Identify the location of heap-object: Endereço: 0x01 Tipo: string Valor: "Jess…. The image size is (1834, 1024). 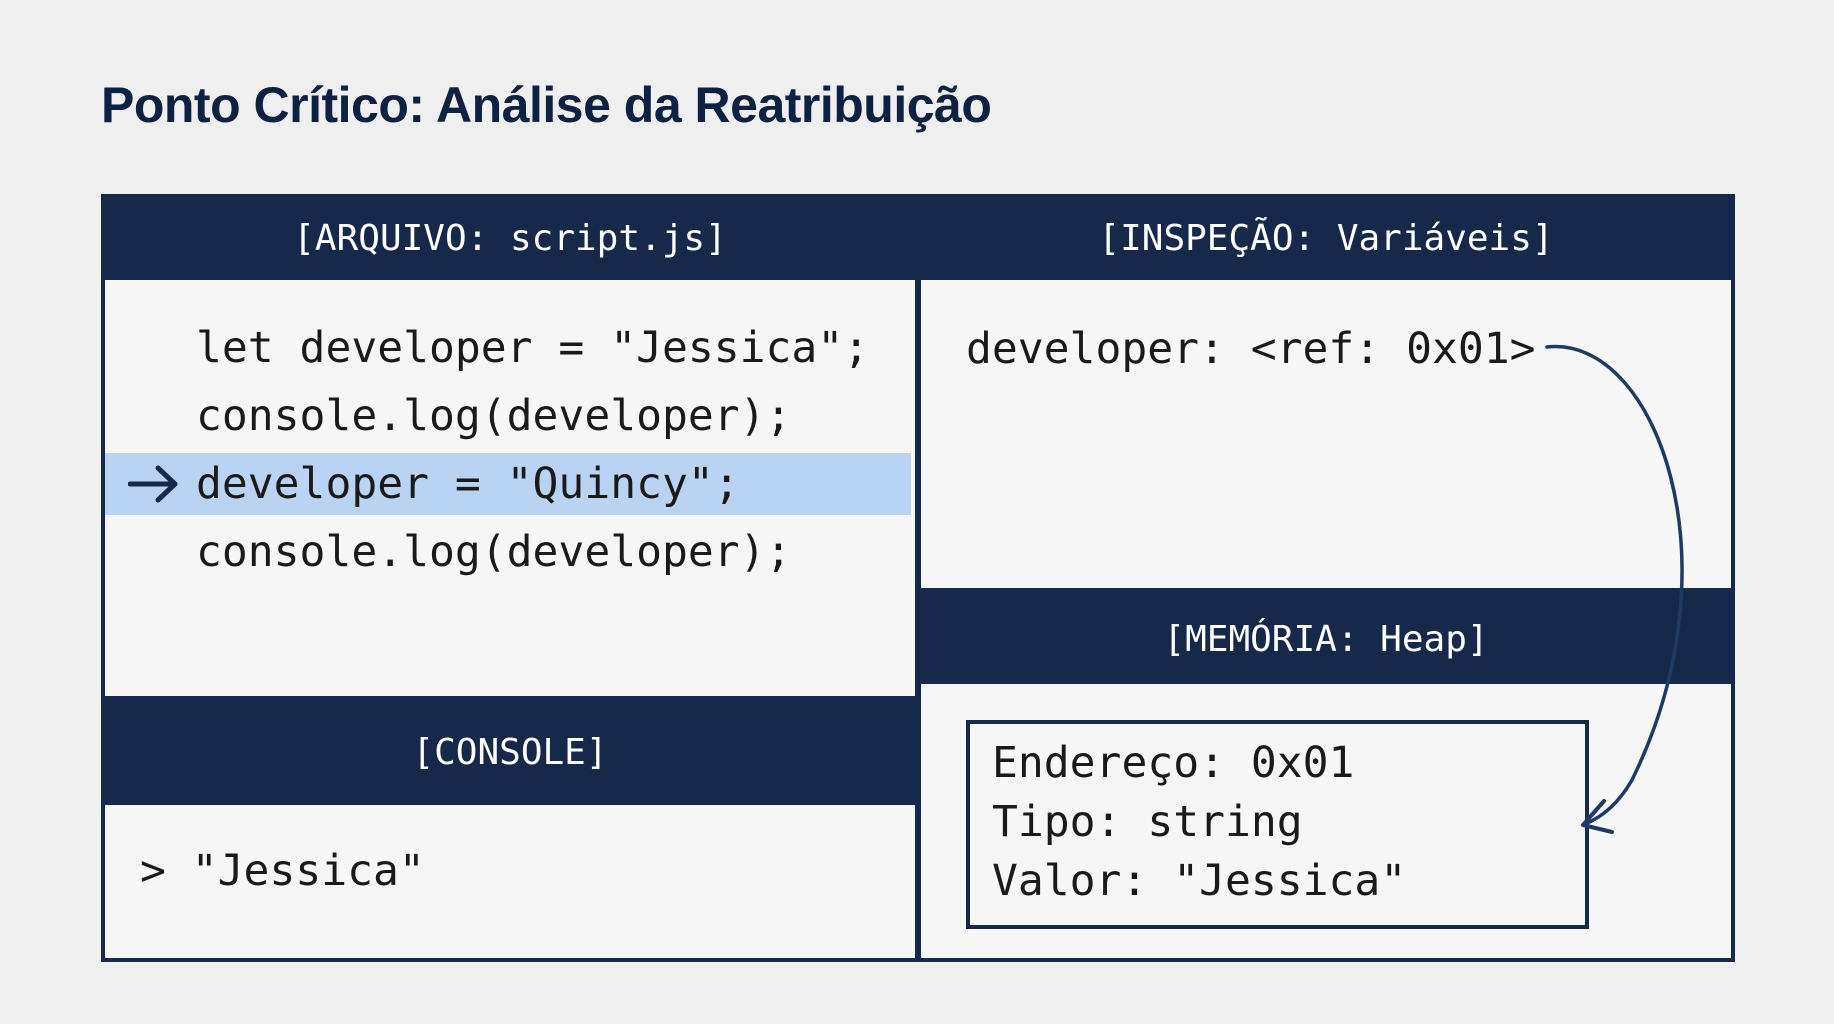
(1277, 824).